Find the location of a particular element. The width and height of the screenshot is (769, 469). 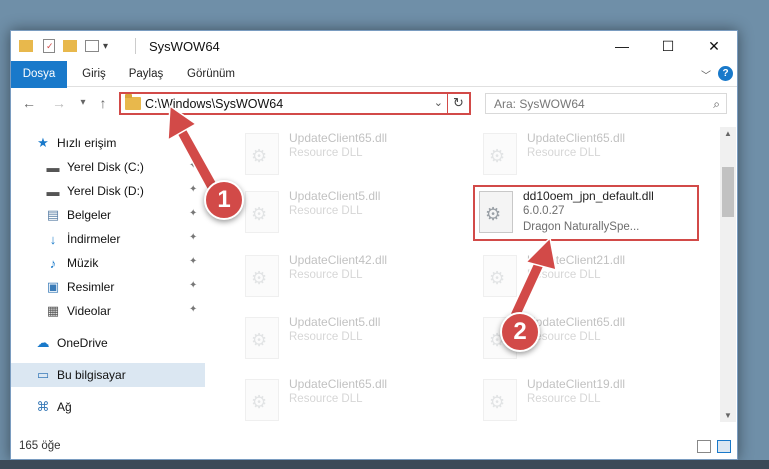

desktop-strip is located at coordinates (384, 464).